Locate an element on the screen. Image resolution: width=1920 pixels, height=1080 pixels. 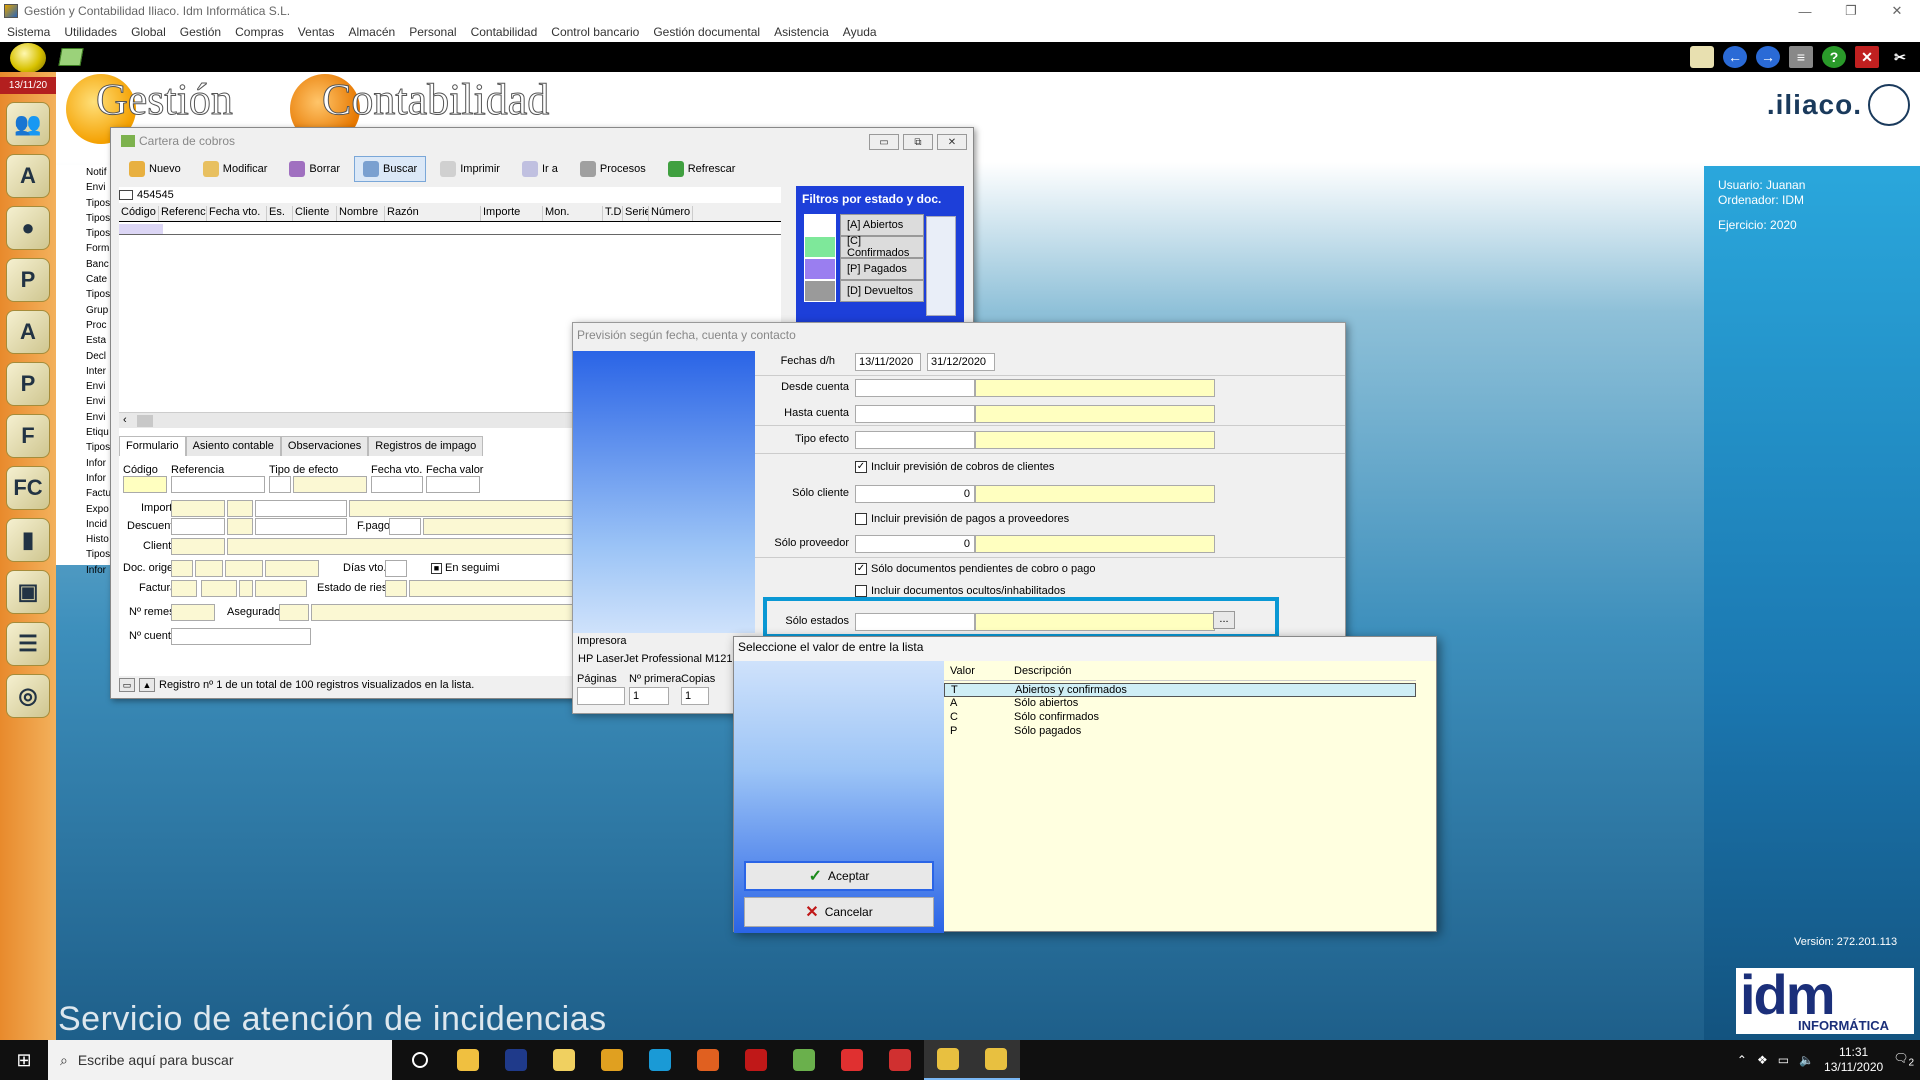
fecha-valor-field is located at coordinates (453, 484).